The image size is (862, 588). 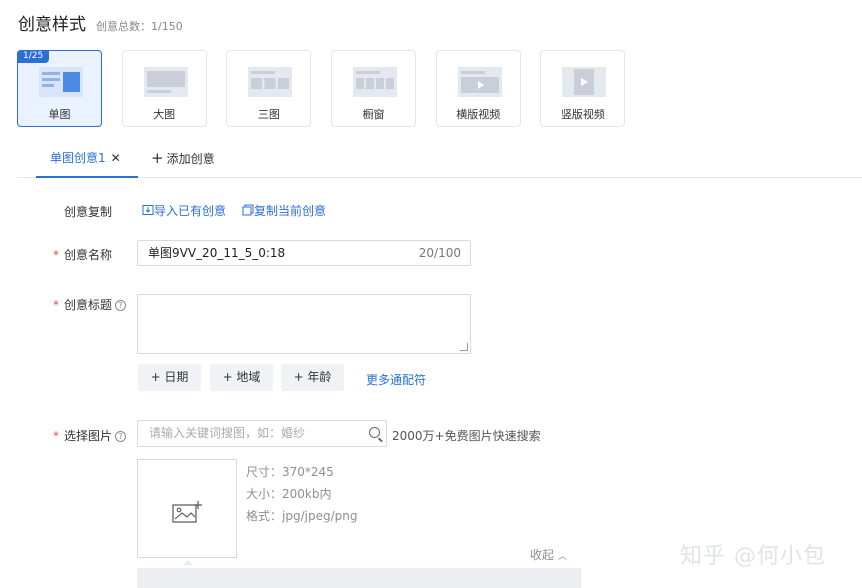 I want to click on creative-name-text: 创意名称, so click(x=88, y=255).